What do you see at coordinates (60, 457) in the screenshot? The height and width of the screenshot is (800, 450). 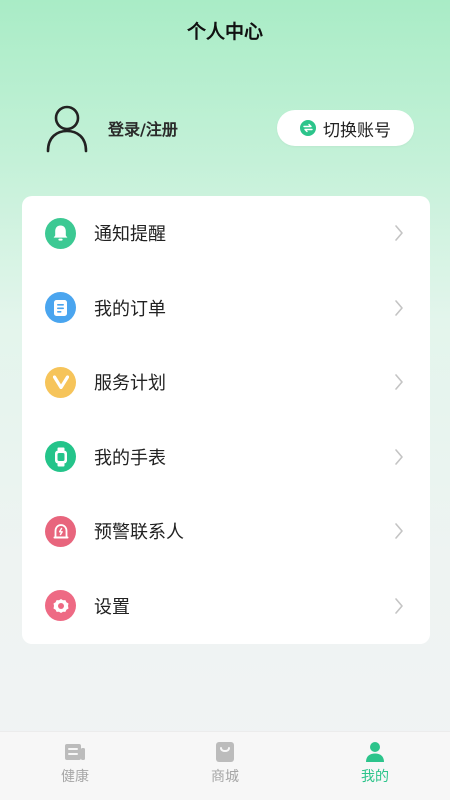 I see `watch-icon` at bounding box center [60, 457].